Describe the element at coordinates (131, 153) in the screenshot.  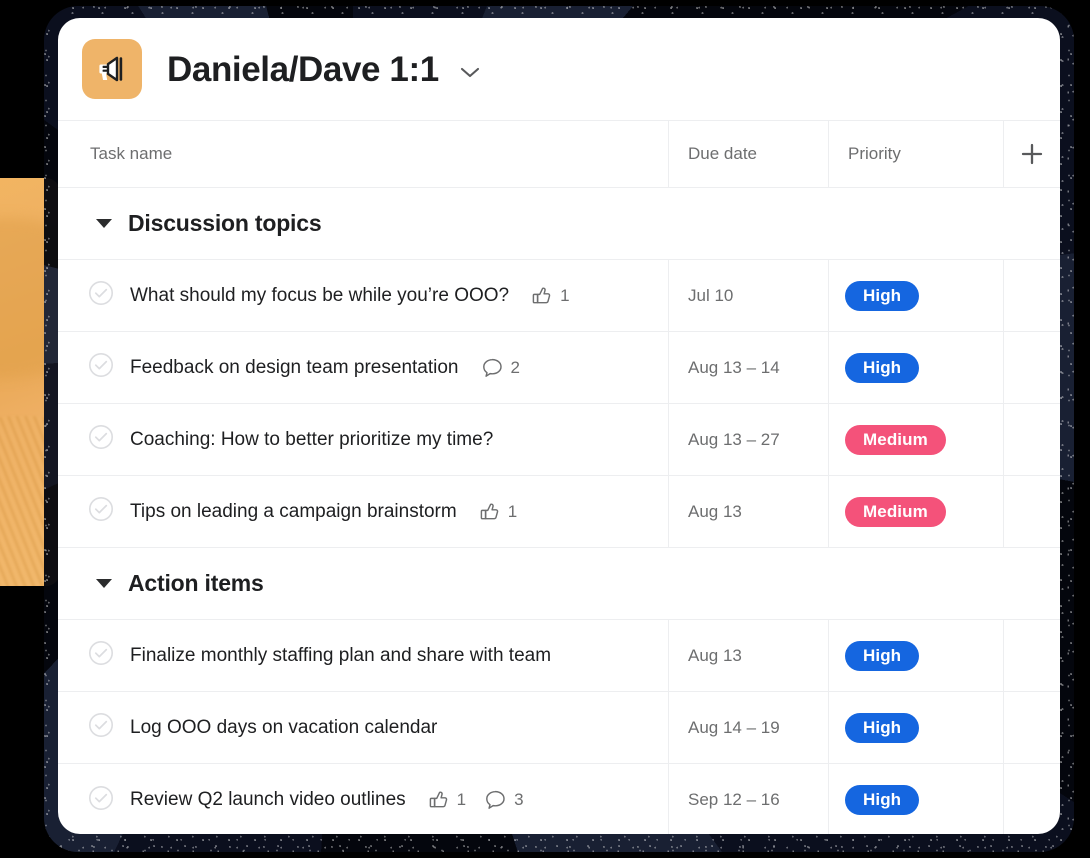
I see `column-header-task-name-label: Task name` at that location.